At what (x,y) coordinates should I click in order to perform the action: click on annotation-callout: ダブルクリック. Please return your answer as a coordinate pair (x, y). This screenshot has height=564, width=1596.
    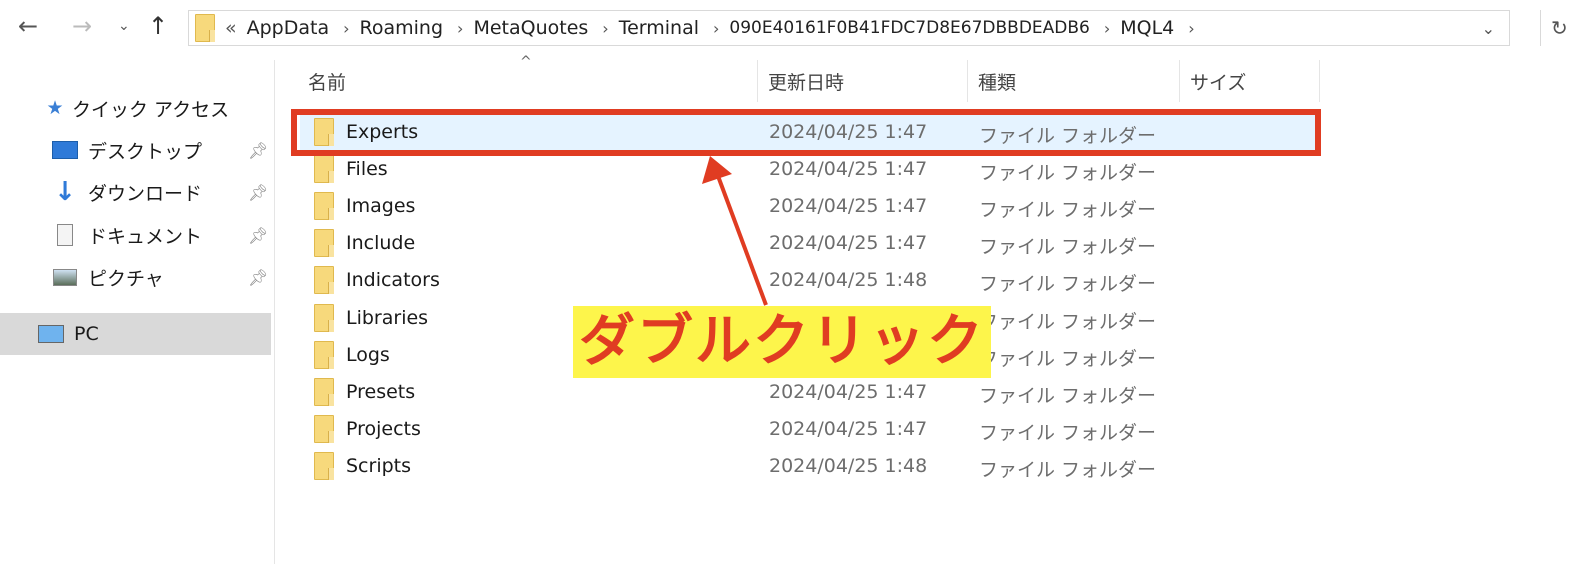
    Looking at the image, I should click on (782, 342).